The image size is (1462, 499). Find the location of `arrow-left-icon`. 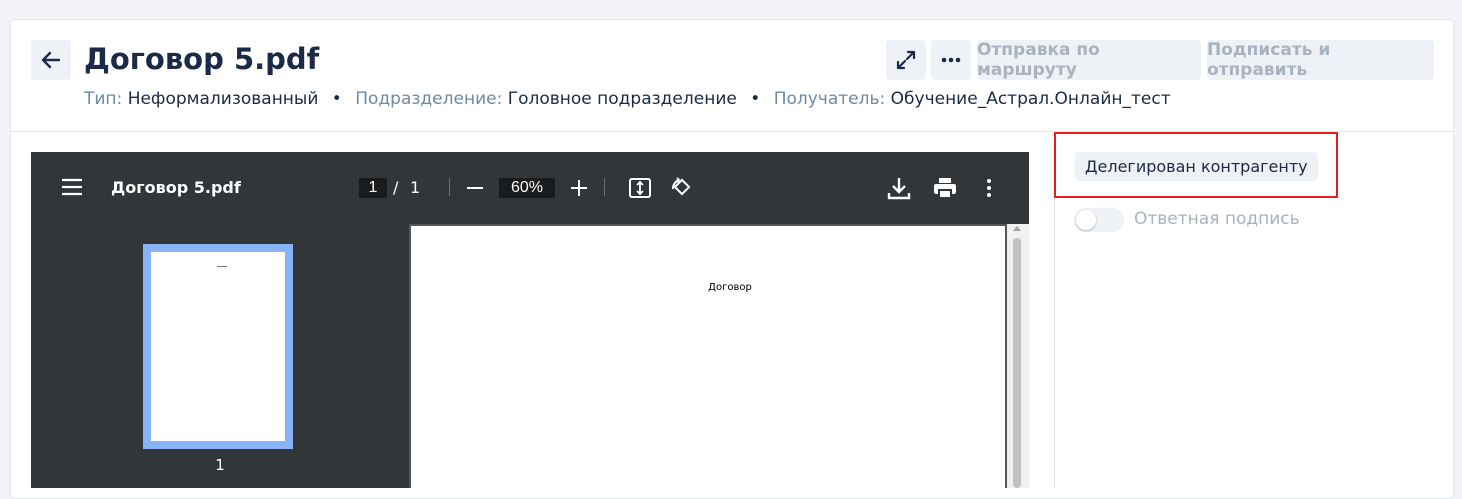

arrow-left-icon is located at coordinates (51, 60).